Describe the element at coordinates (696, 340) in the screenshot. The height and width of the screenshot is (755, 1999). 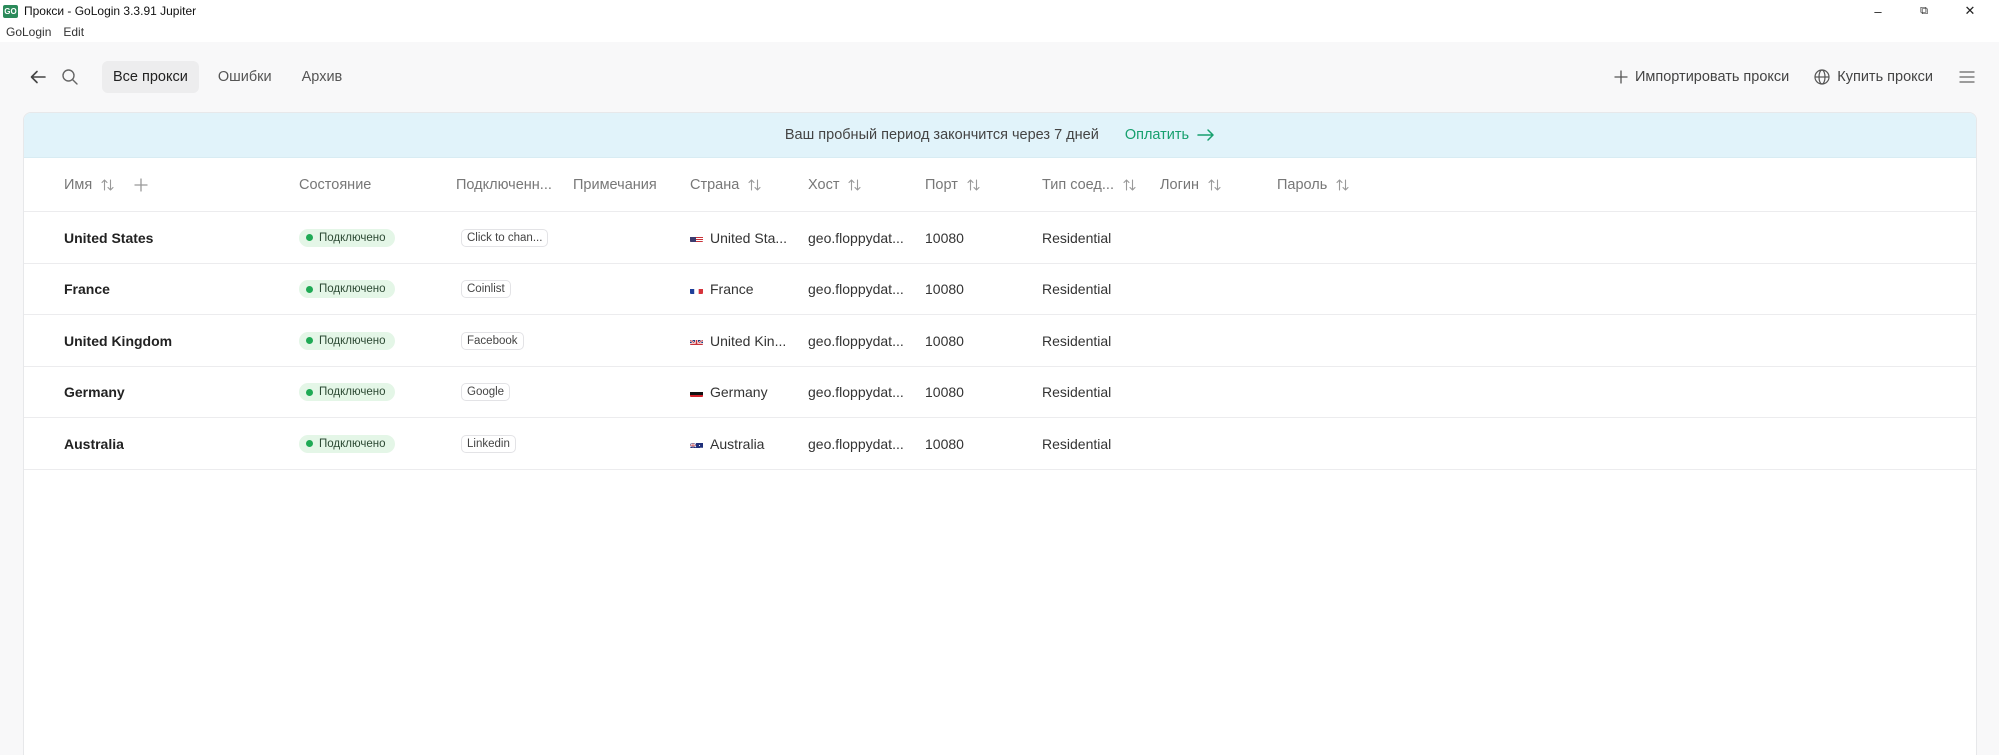
I see `gb-flag-icon` at that location.